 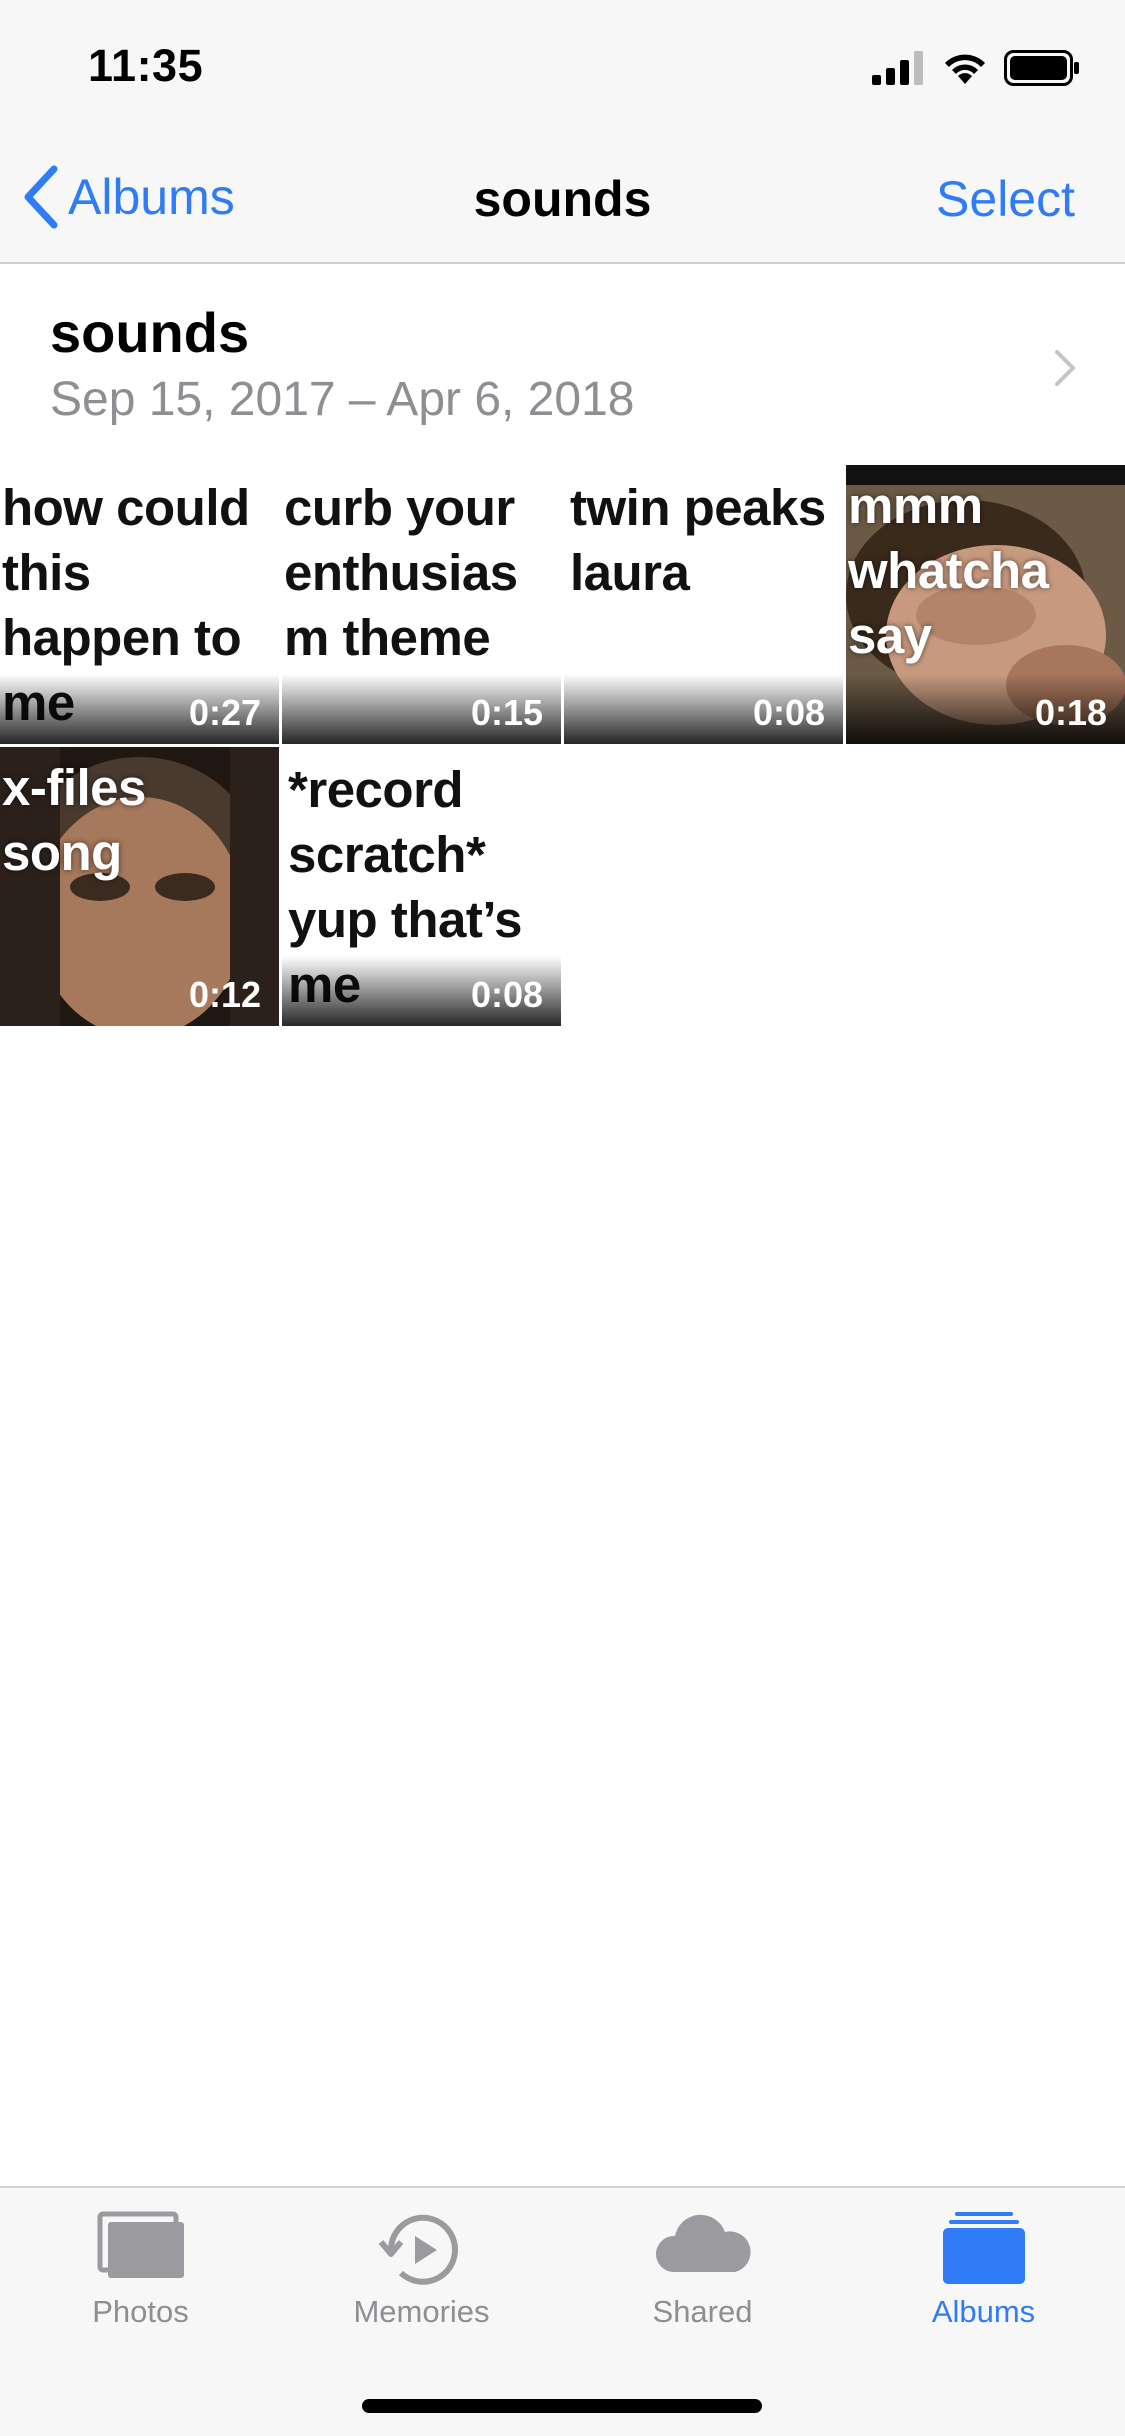 I want to click on select-button: Select, so click(x=1005, y=199).